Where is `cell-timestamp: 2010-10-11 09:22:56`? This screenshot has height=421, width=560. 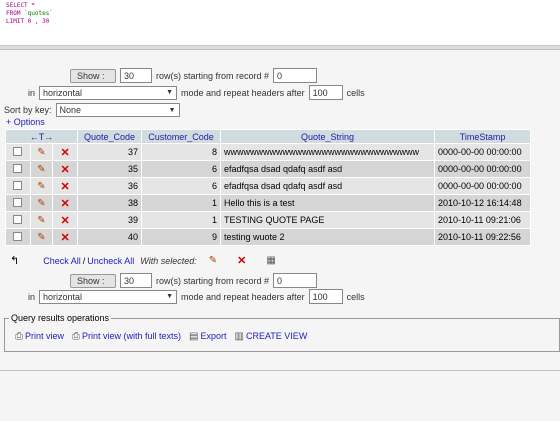 cell-timestamp: 2010-10-11 09:22:56 is located at coordinates (482, 237).